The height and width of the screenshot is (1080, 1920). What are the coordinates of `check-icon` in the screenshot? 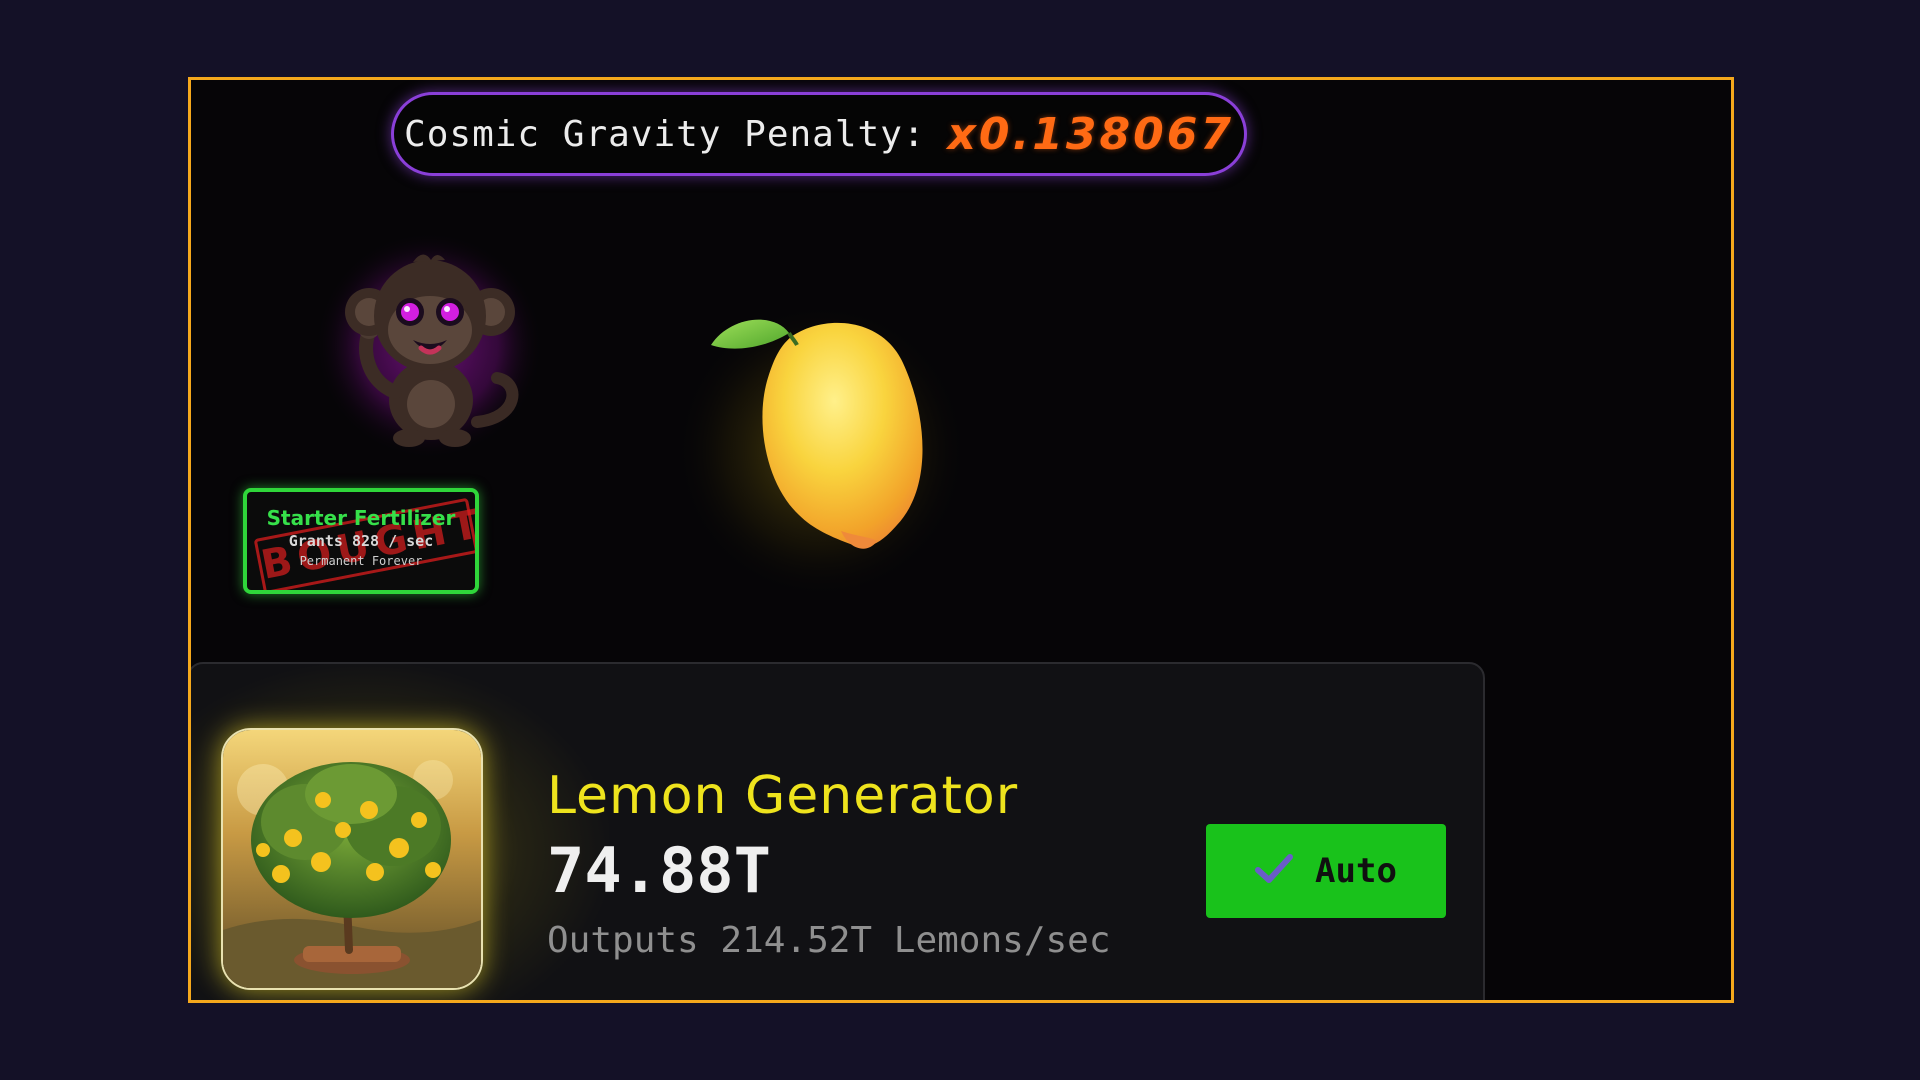 It's located at (1274, 871).